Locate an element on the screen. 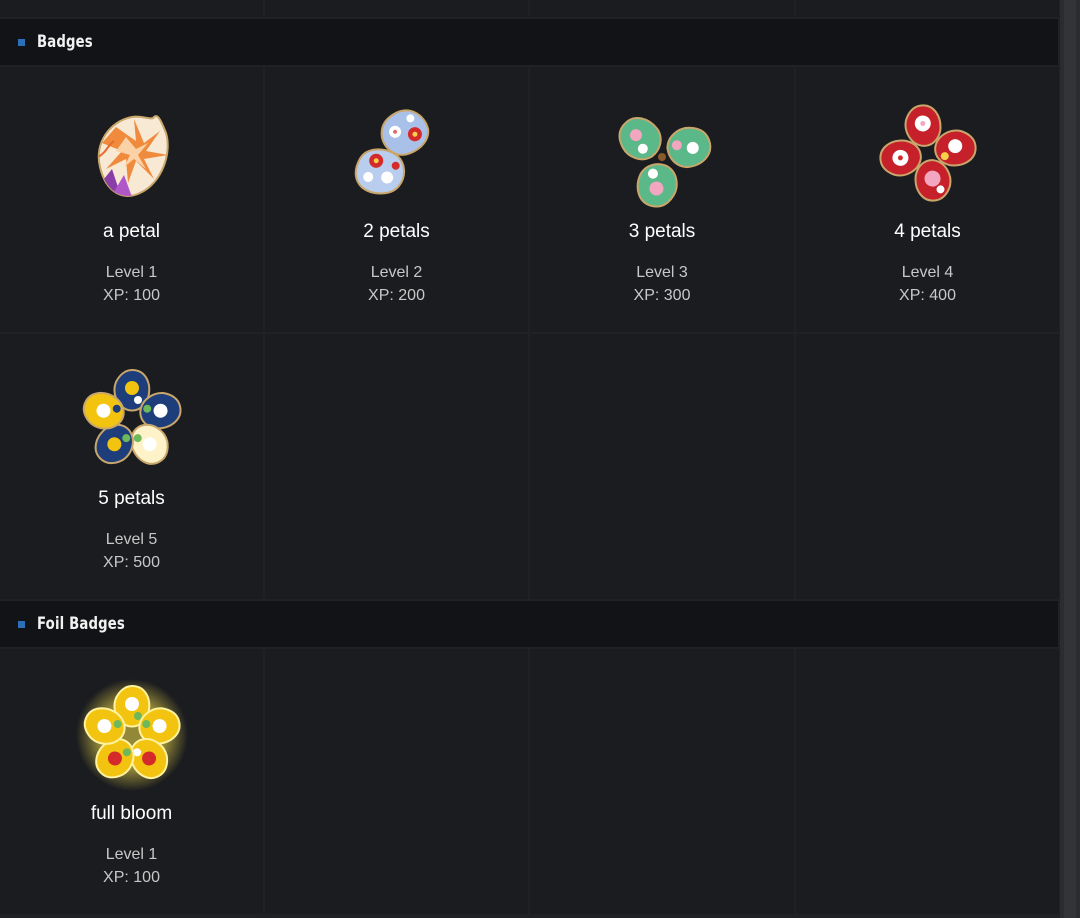  section-title: Foil Badges is located at coordinates (81, 624).